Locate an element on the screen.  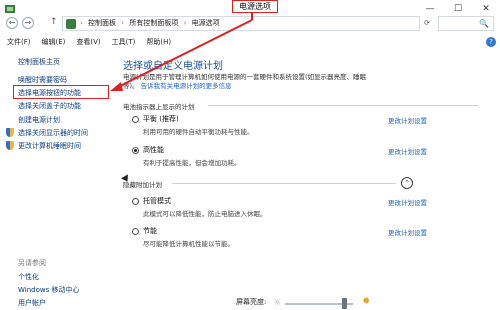
breadcrumb-all-items: 所有控制面板项 is located at coordinates (153, 23).